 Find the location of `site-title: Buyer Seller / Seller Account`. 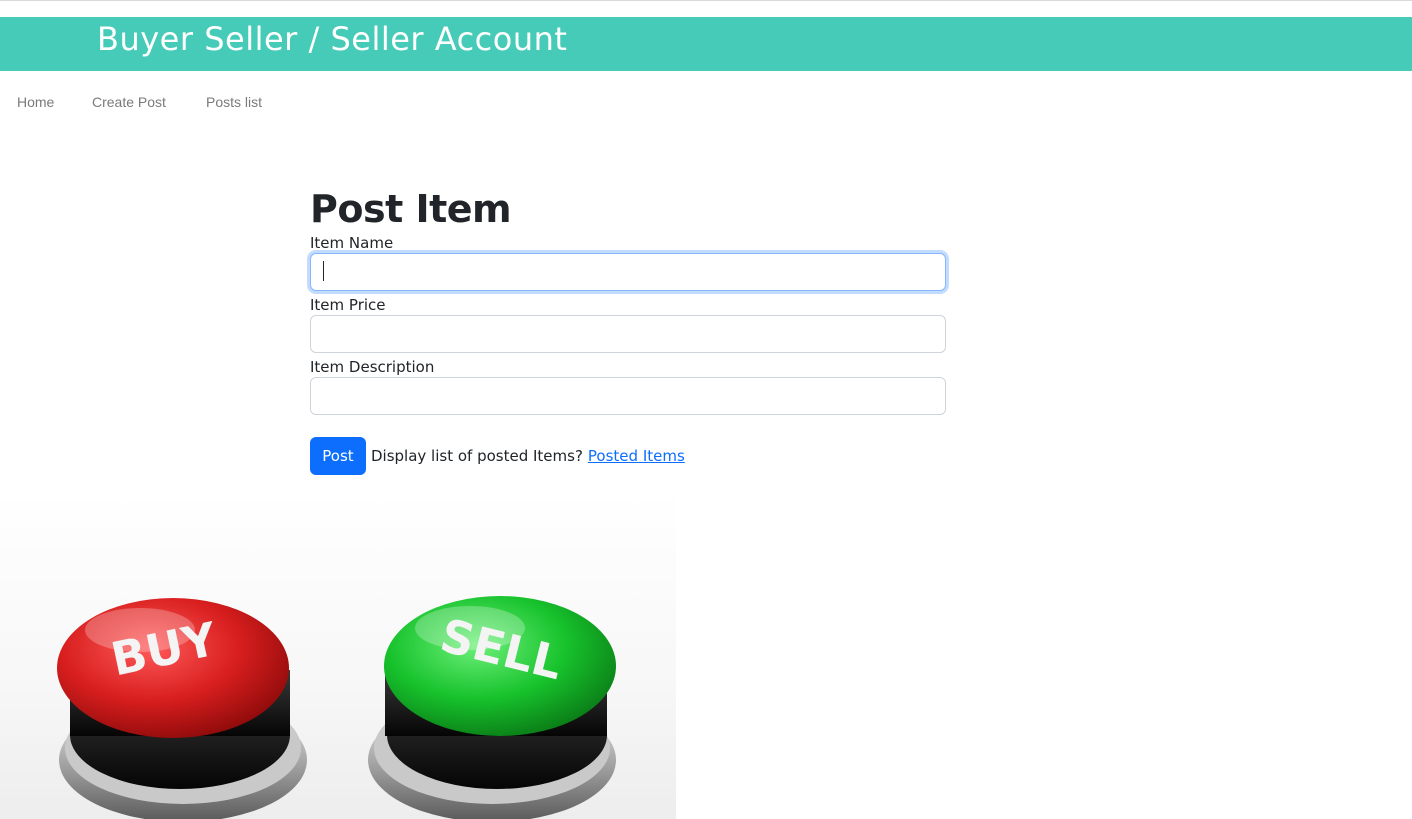

site-title: Buyer Seller / Seller Account is located at coordinates (332, 39).